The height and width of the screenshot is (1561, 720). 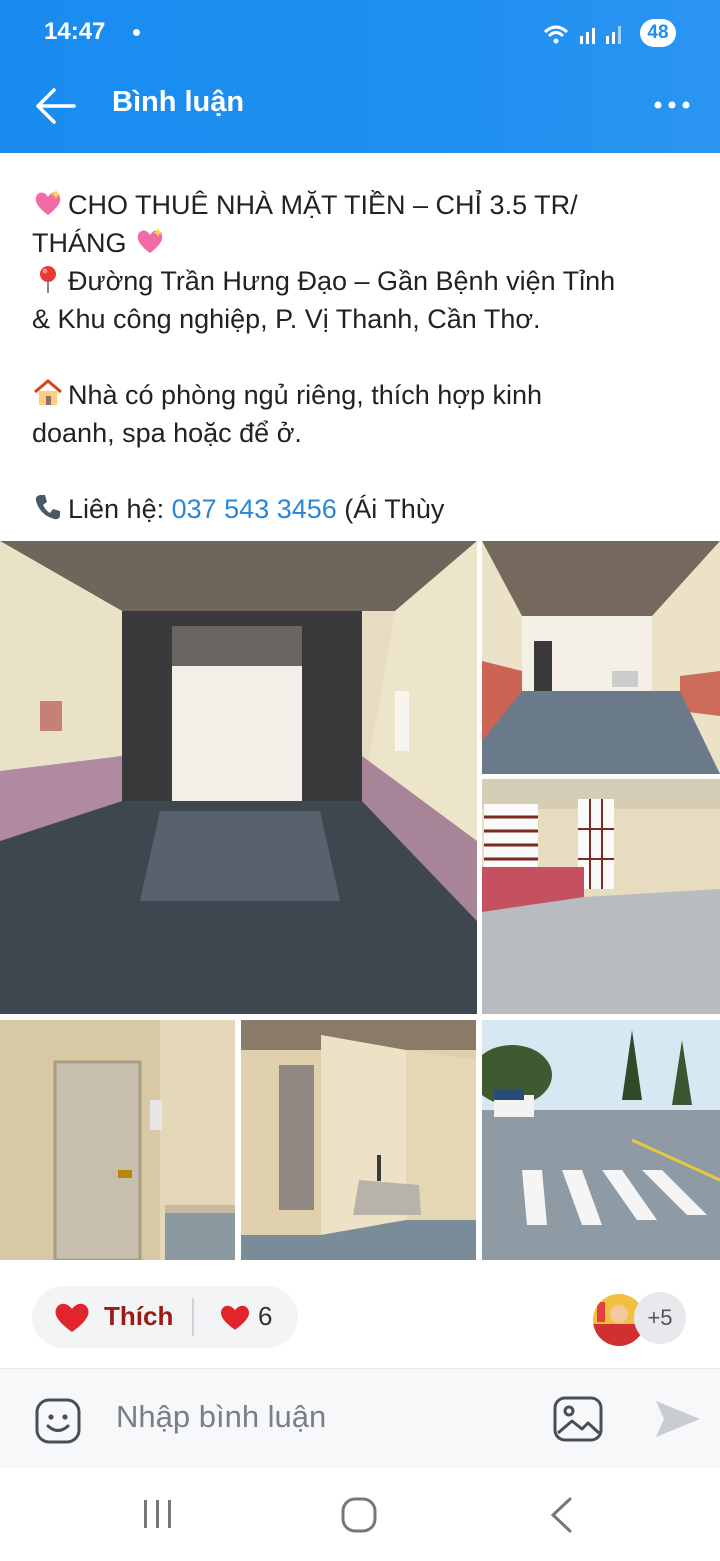 I want to click on back-arrow-icon, so click(x=56, y=106).